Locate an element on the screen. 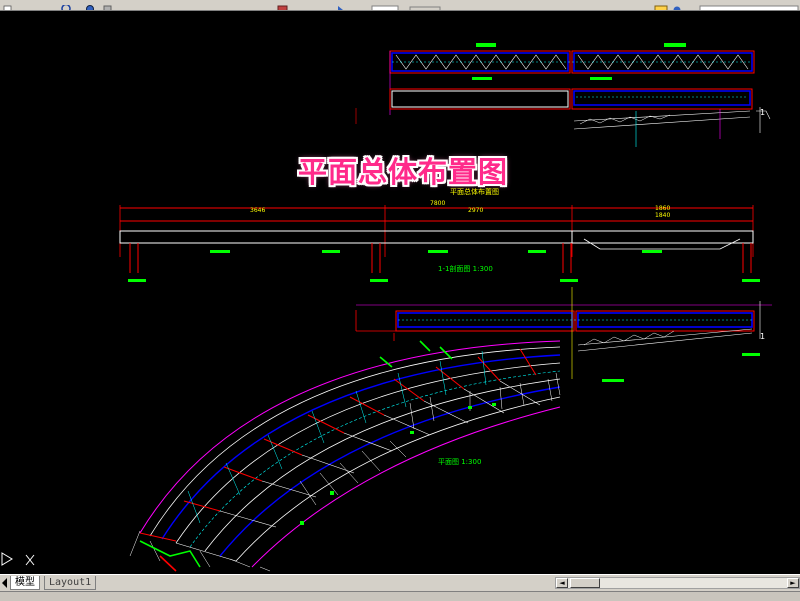 This screenshot has width=800, height=601. section-title: 1-1剖面图 1:300 is located at coordinates (465, 269).